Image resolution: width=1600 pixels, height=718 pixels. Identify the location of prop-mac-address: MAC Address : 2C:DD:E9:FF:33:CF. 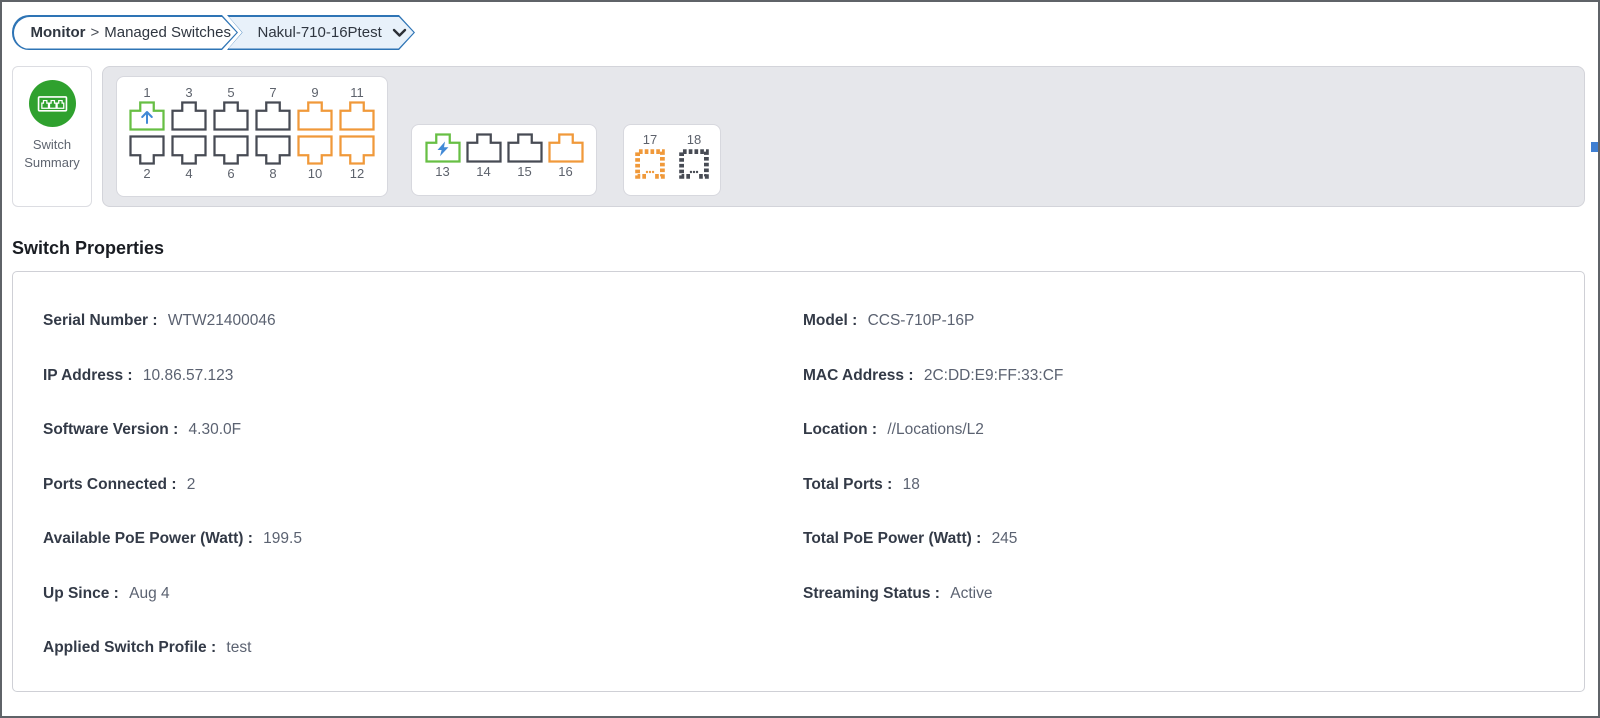
(933, 375).